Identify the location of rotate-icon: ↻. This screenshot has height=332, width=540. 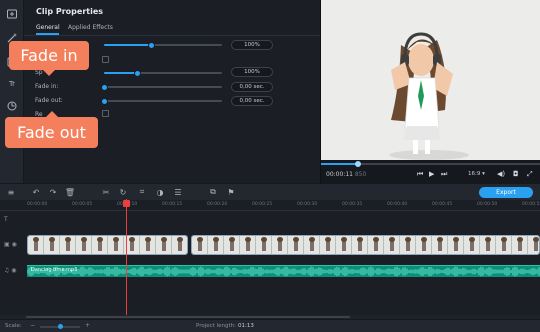
(123, 192).